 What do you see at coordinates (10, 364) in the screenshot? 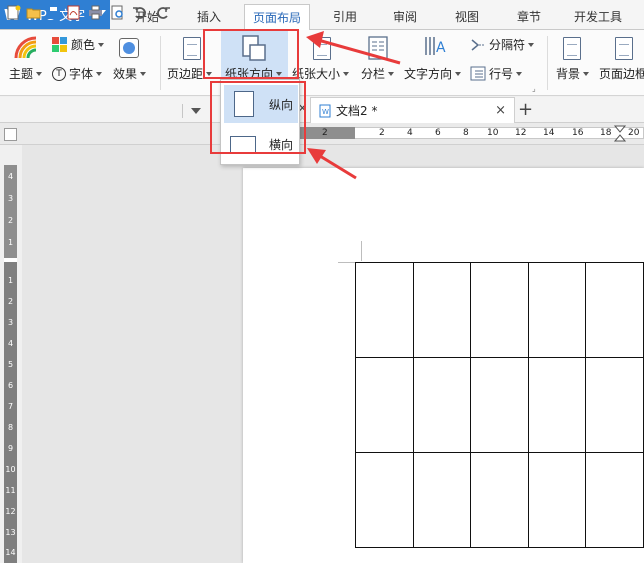
I see `ruler-label: 5` at bounding box center [10, 364].